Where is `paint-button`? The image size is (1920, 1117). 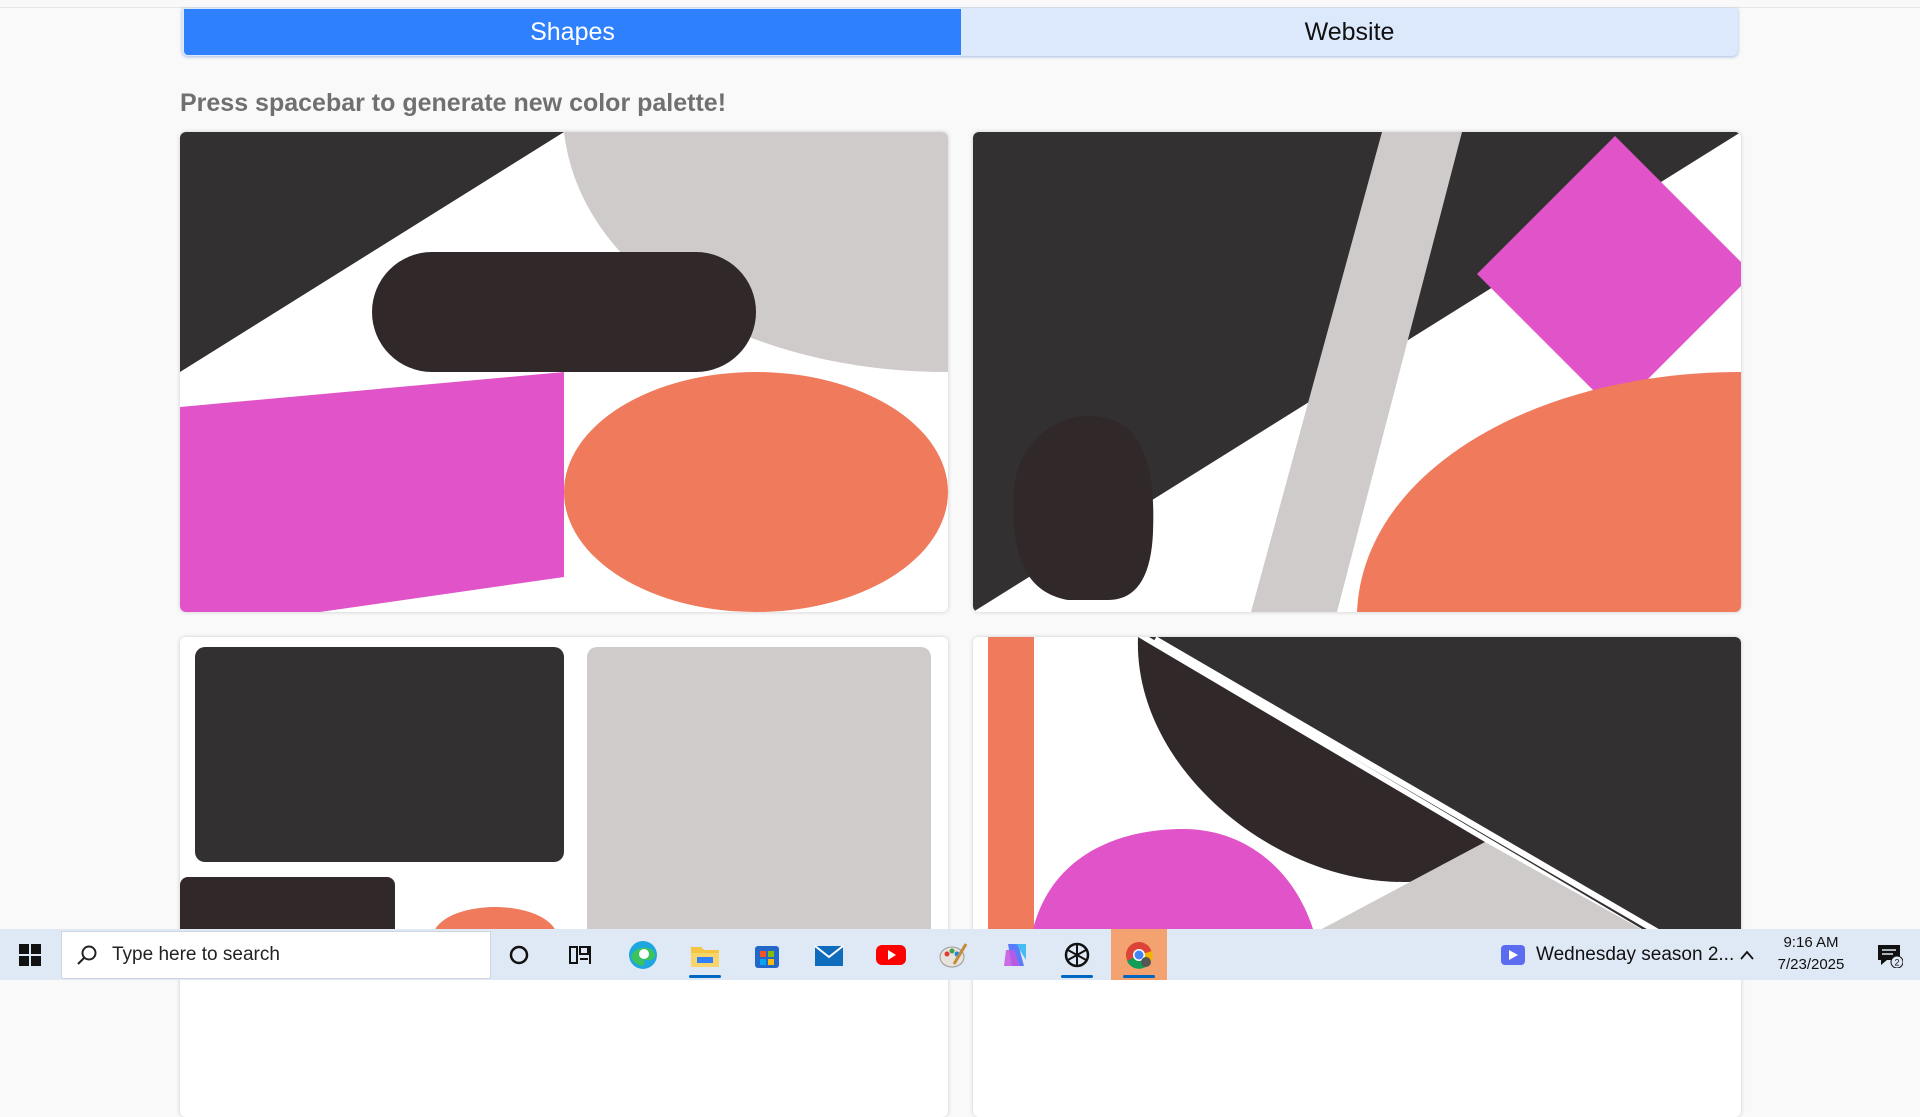 paint-button is located at coordinates (953, 954).